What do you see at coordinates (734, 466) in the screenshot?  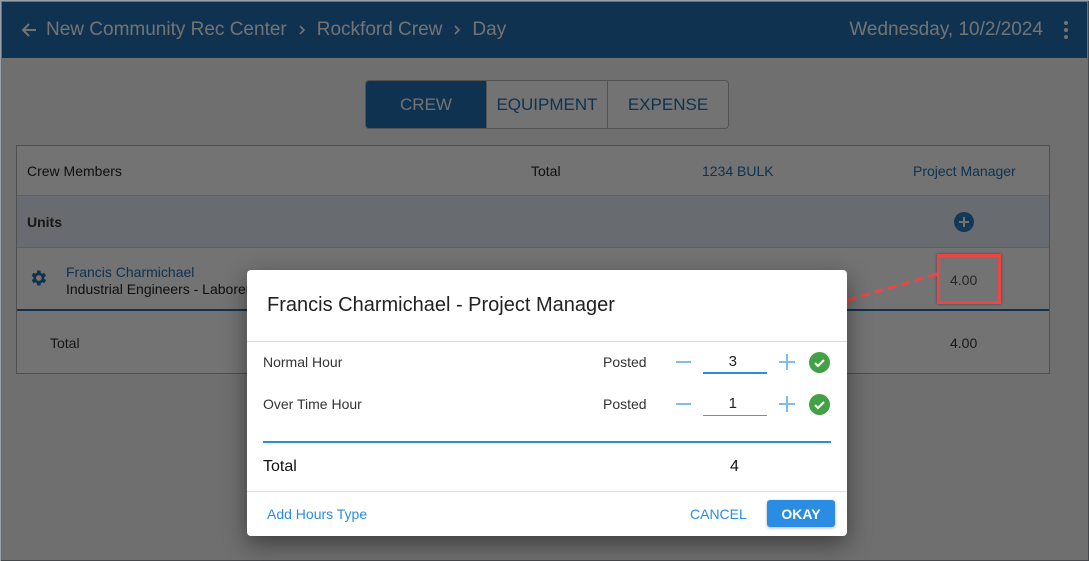 I see `dialog-total-value: 4` at bounding box center [734, 466].